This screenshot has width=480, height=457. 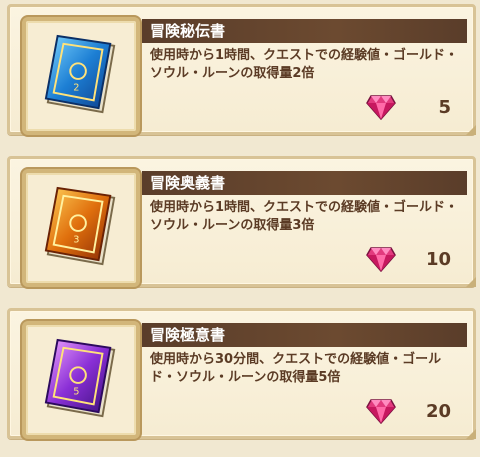 What do you see at coordinates (438, 411) in the screenshot?
I see `item-price: 20` at bounding box center [438, 411].